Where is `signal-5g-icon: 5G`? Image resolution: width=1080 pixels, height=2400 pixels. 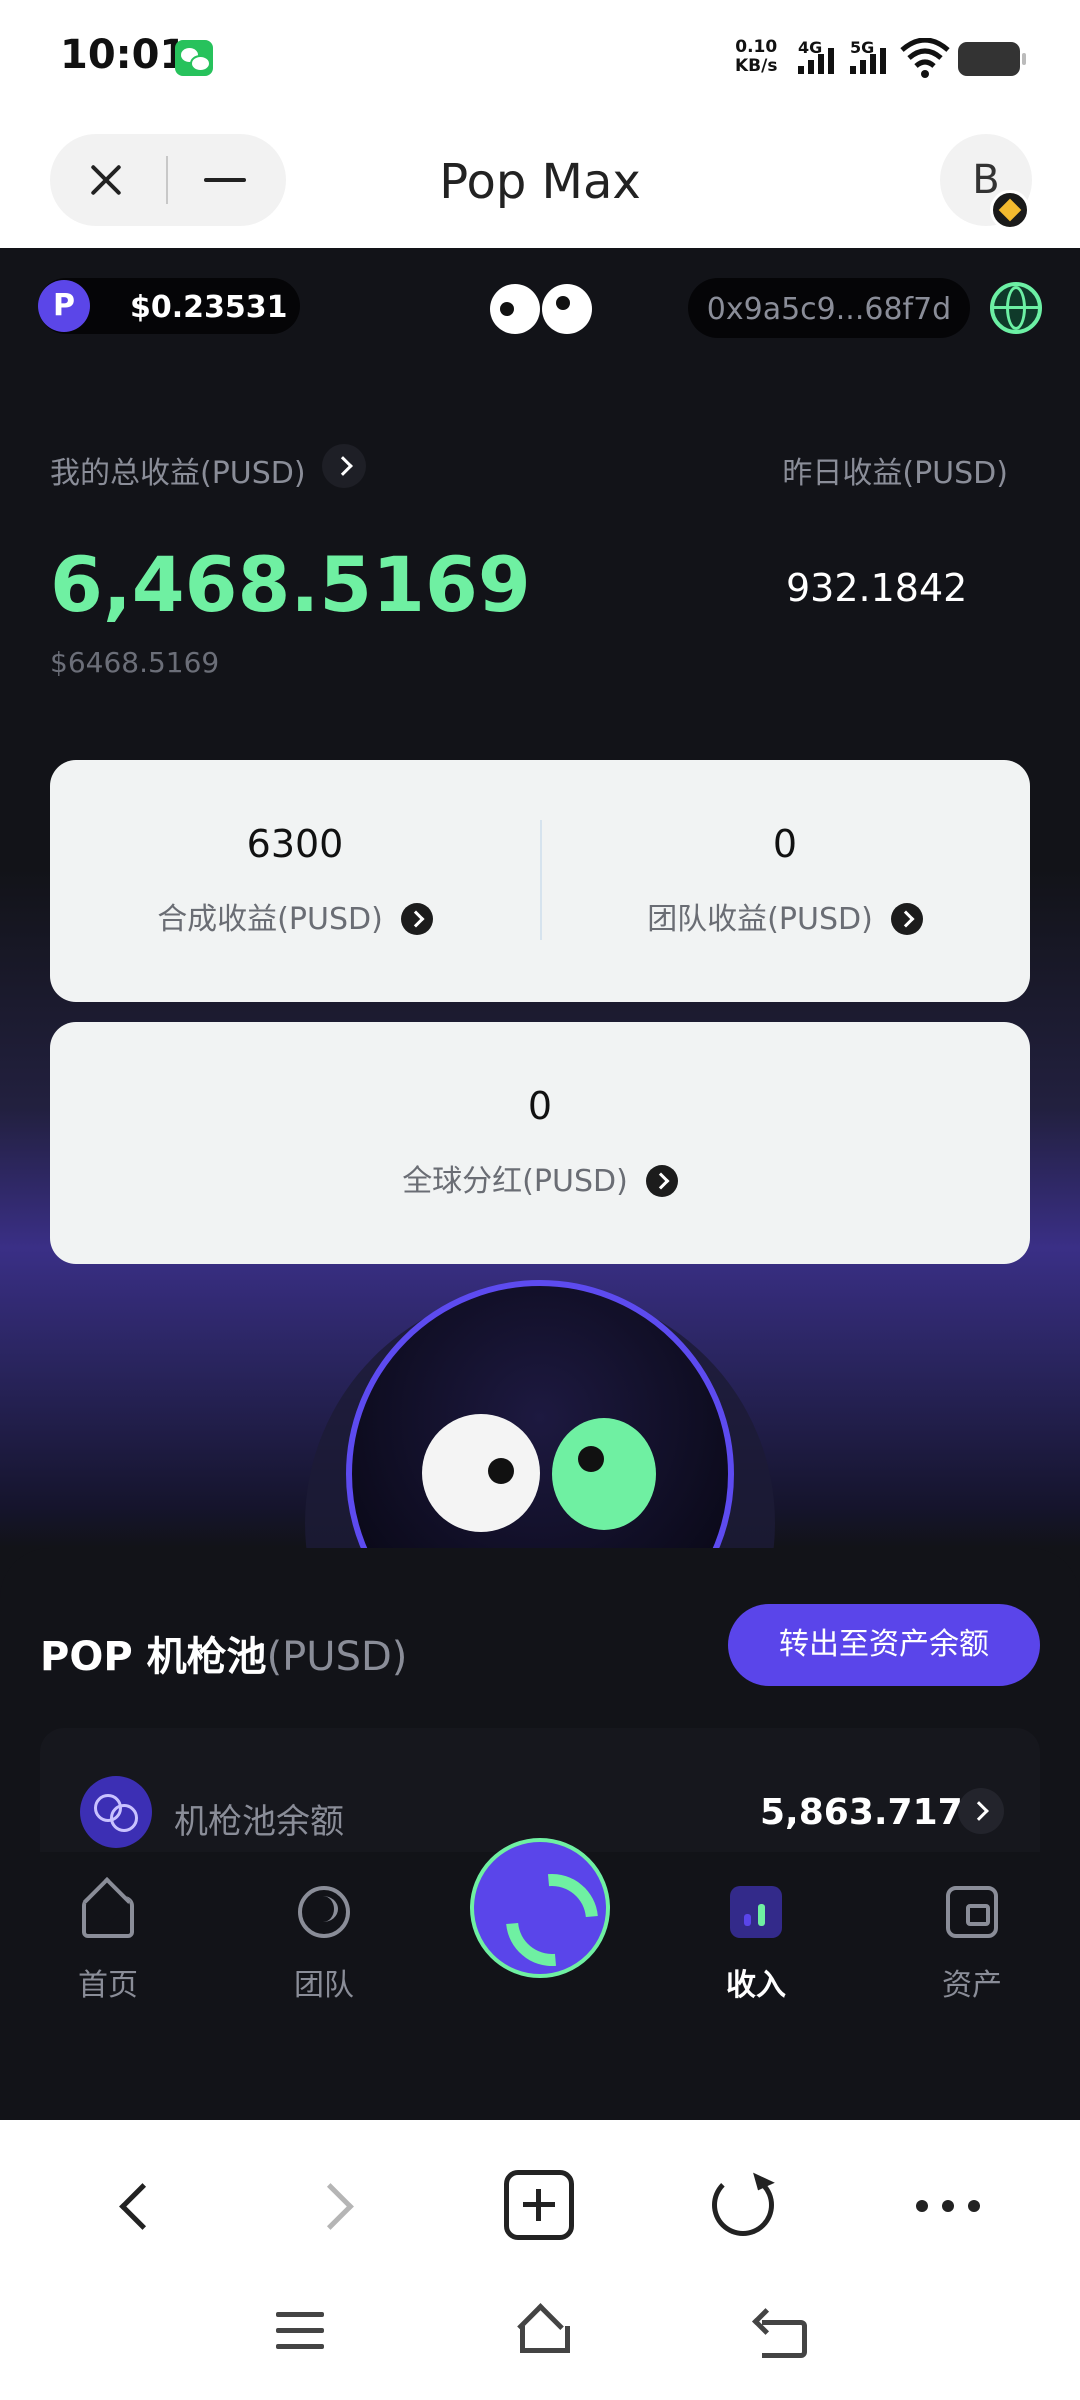
signal-5g-icon: 5G is located at coordinates (878, 58).